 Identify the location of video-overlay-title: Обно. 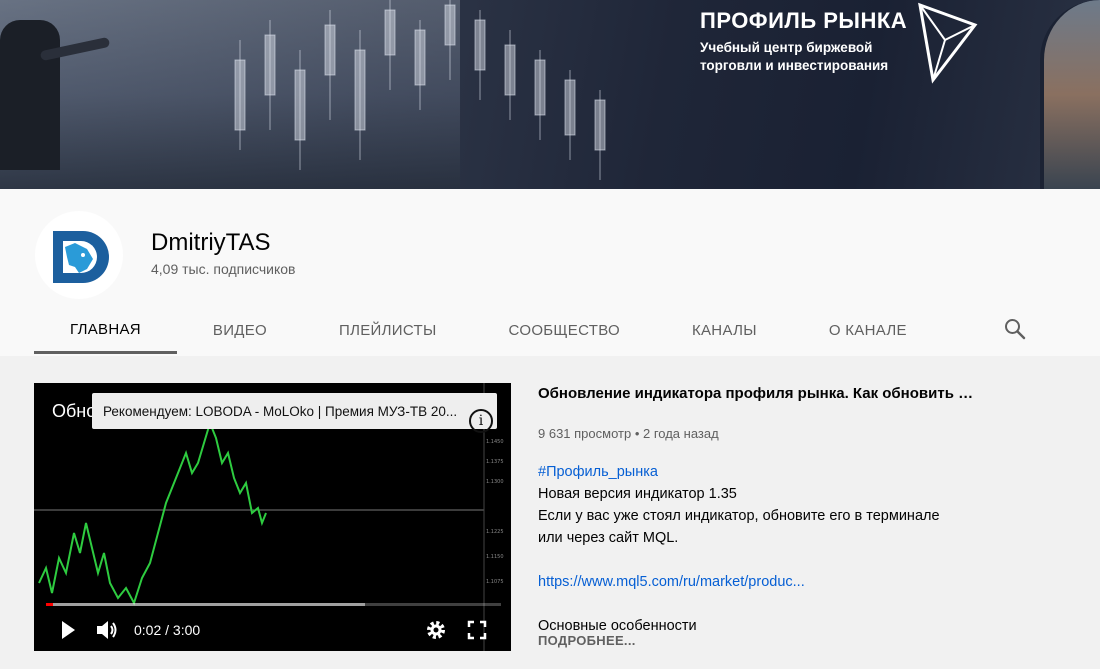
(74, 411).